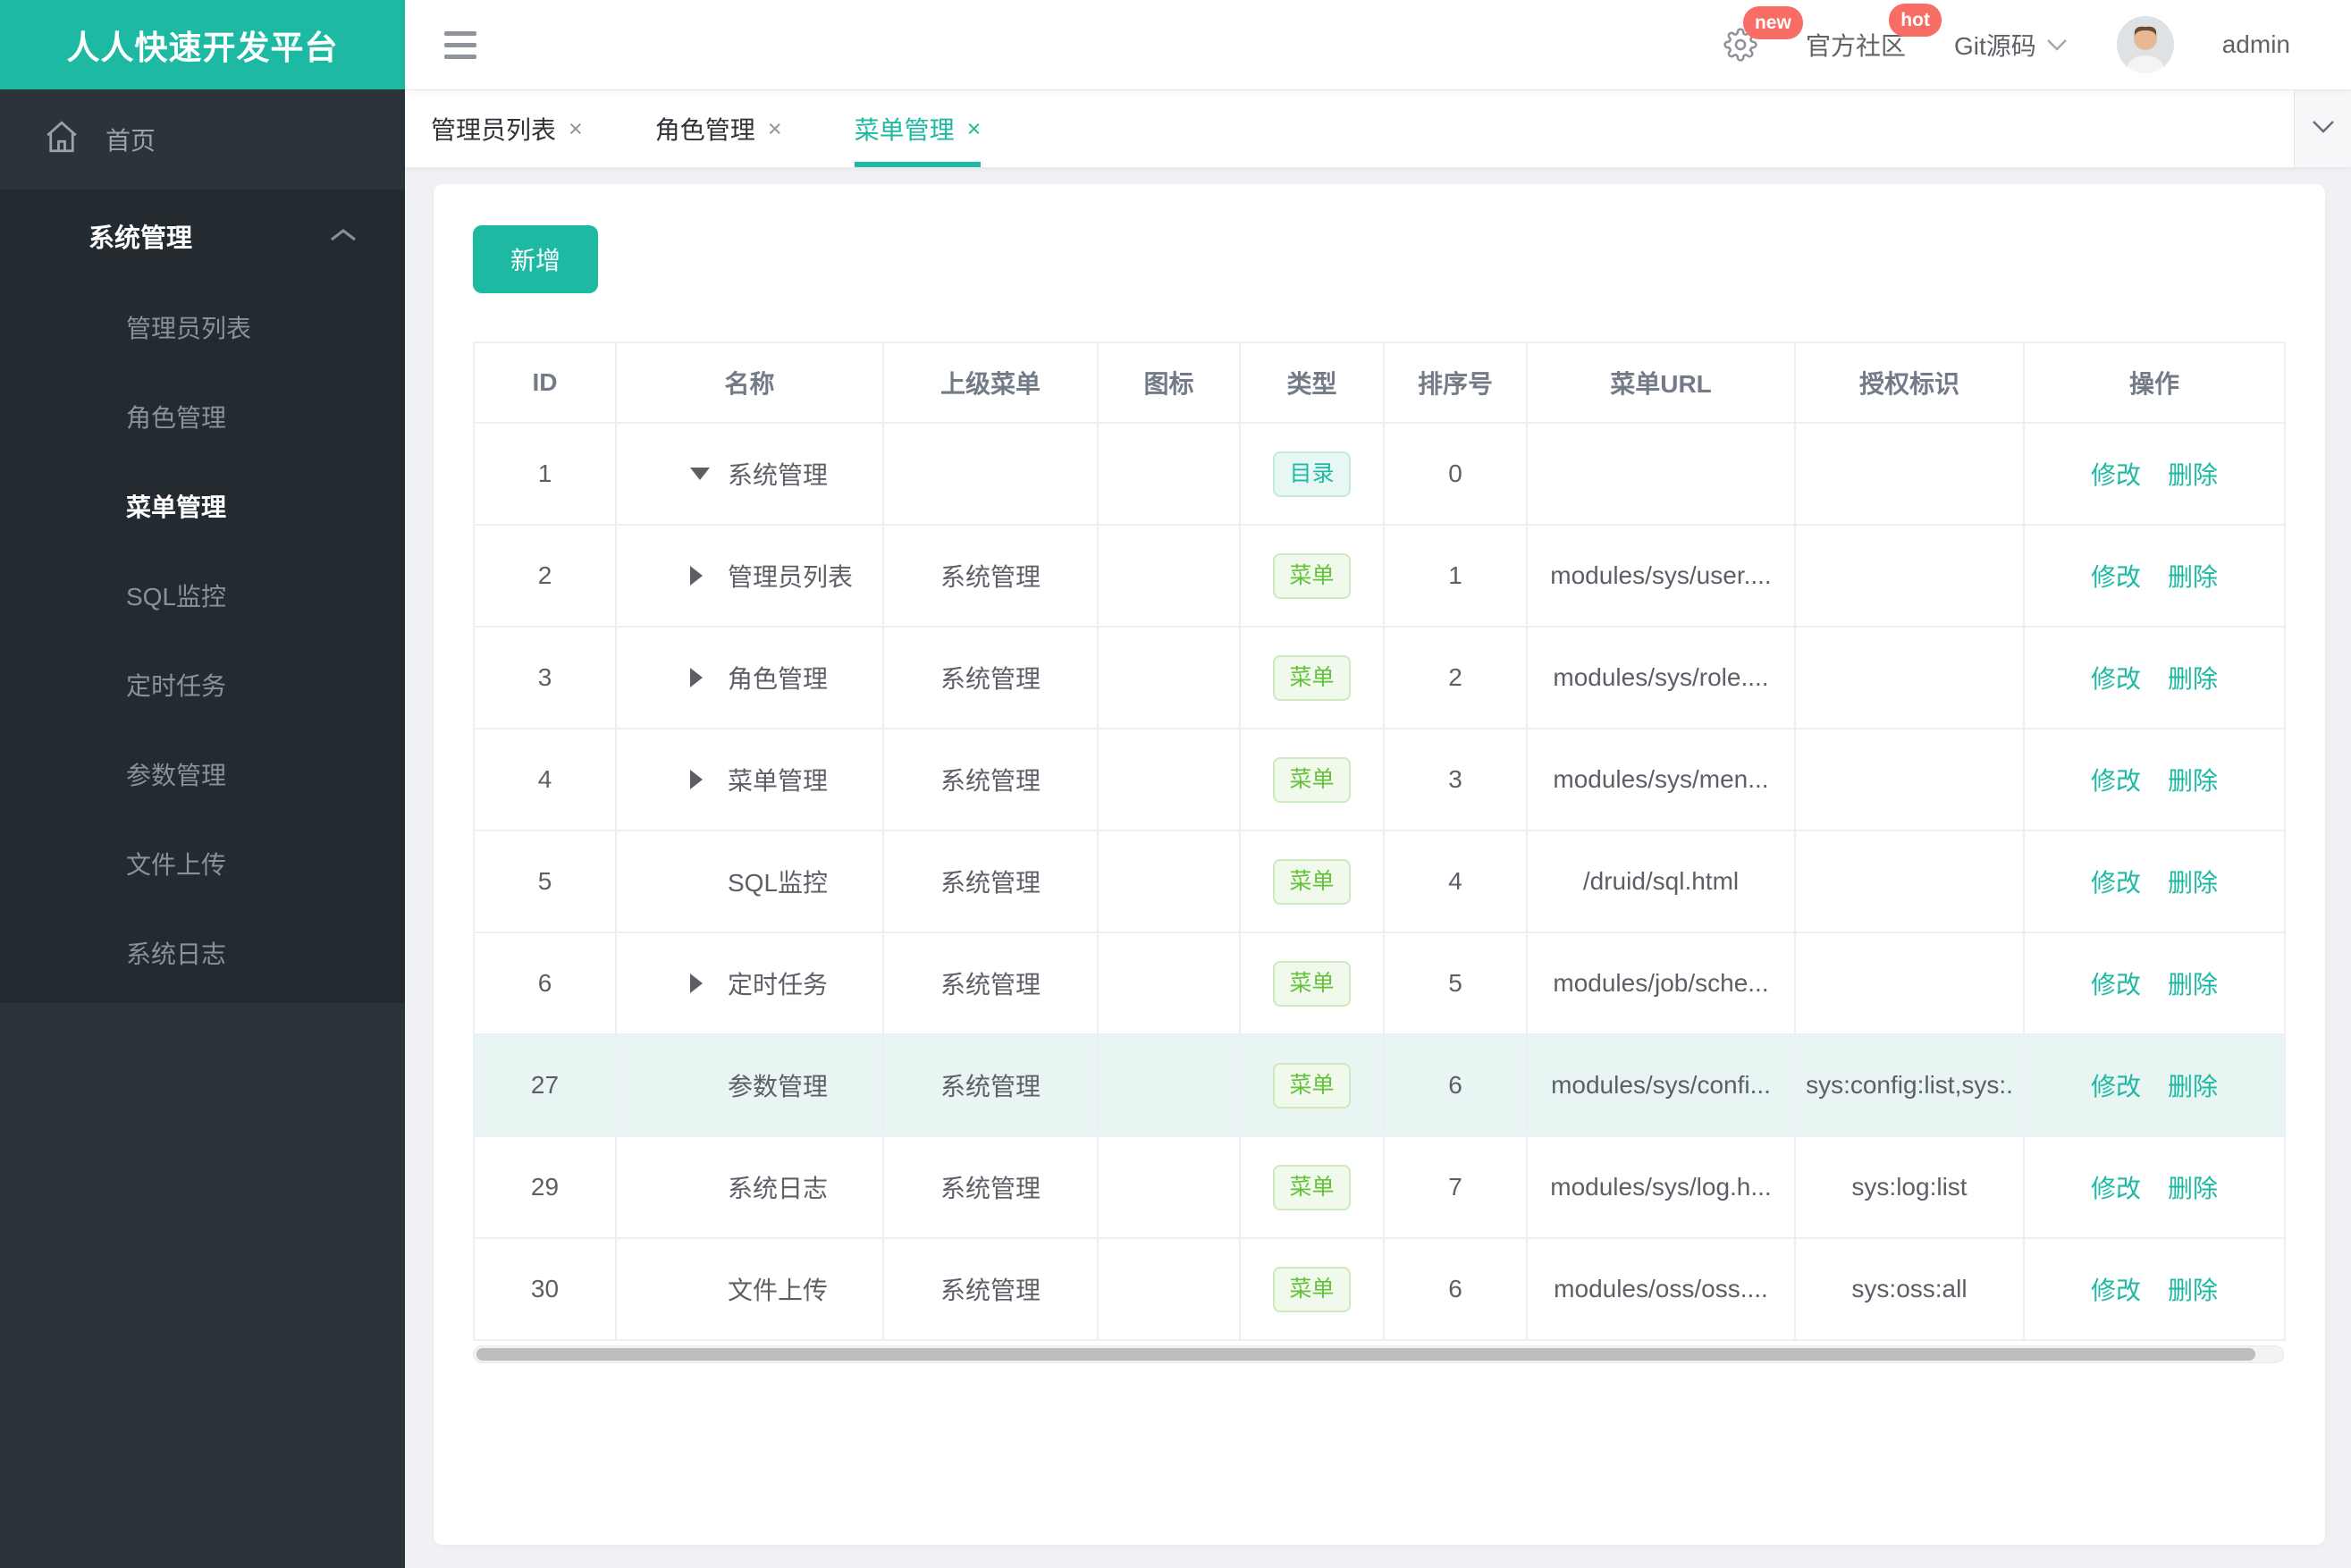  What do you see at coordinates (990, 1289) in the screenshot?
I see `cell-parent-menu: 系统管理` at bounding box center [990, 1289].